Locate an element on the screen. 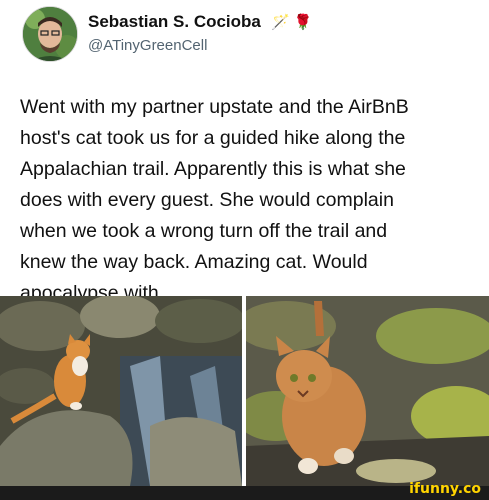  avatar is located at coordinates (50, 34).